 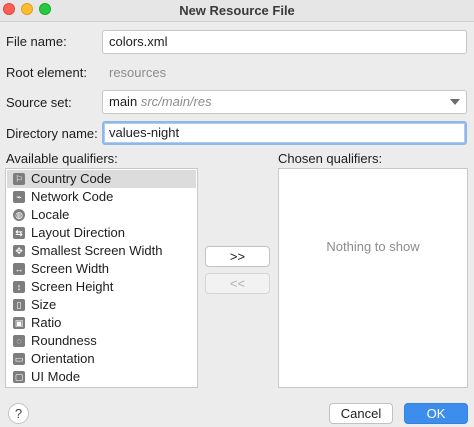 I want to click on chosen-qualifiers-label: Chosen qualifiers:, so click(x=330, y=158).